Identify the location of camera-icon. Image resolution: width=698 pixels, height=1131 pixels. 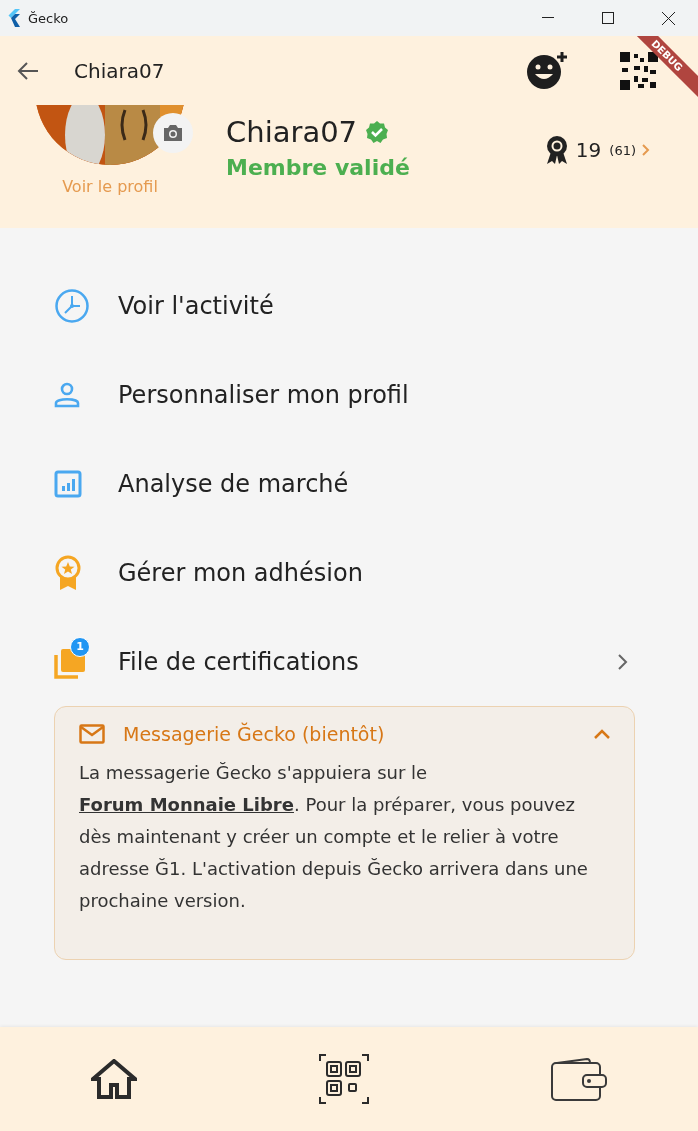
(173, 133).